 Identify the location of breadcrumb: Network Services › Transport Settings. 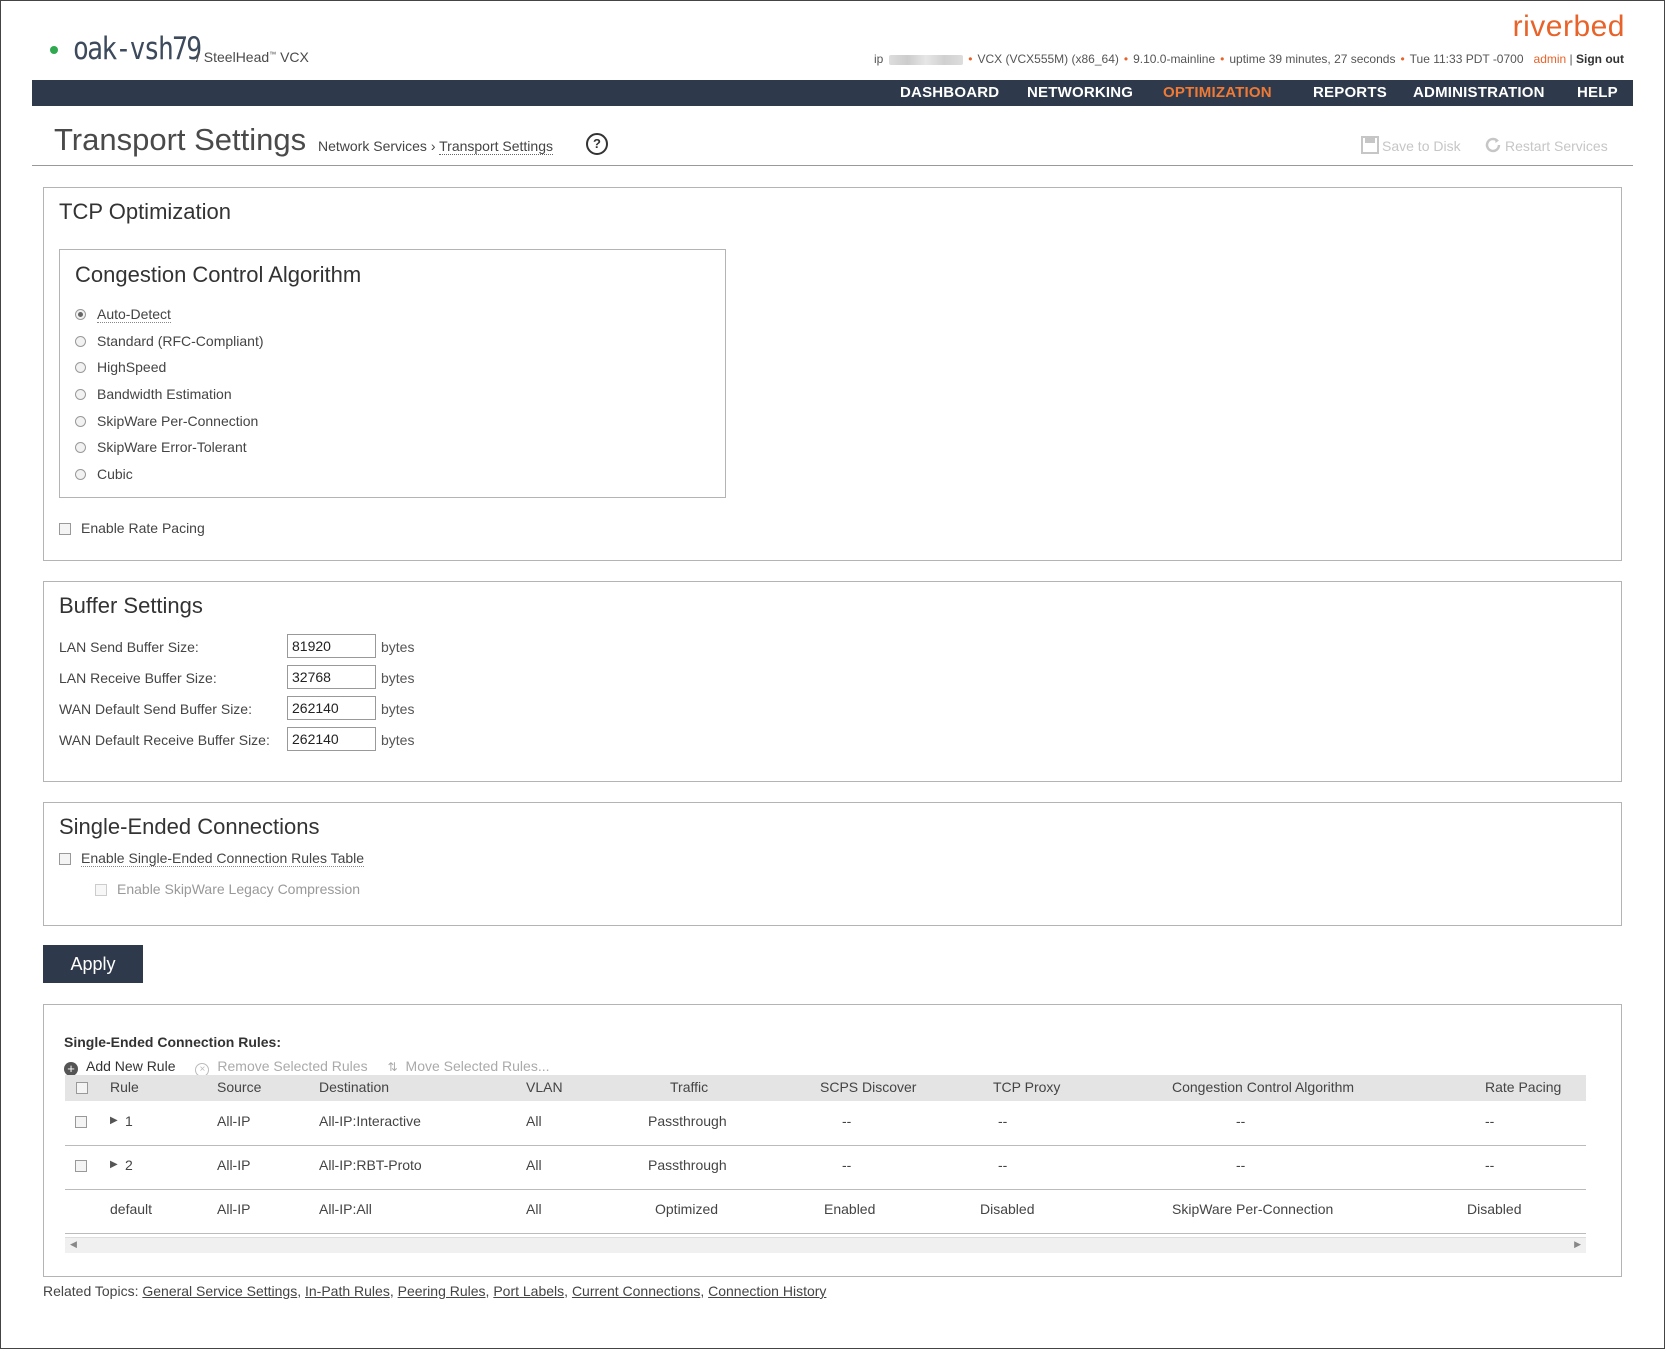
(435, 146).